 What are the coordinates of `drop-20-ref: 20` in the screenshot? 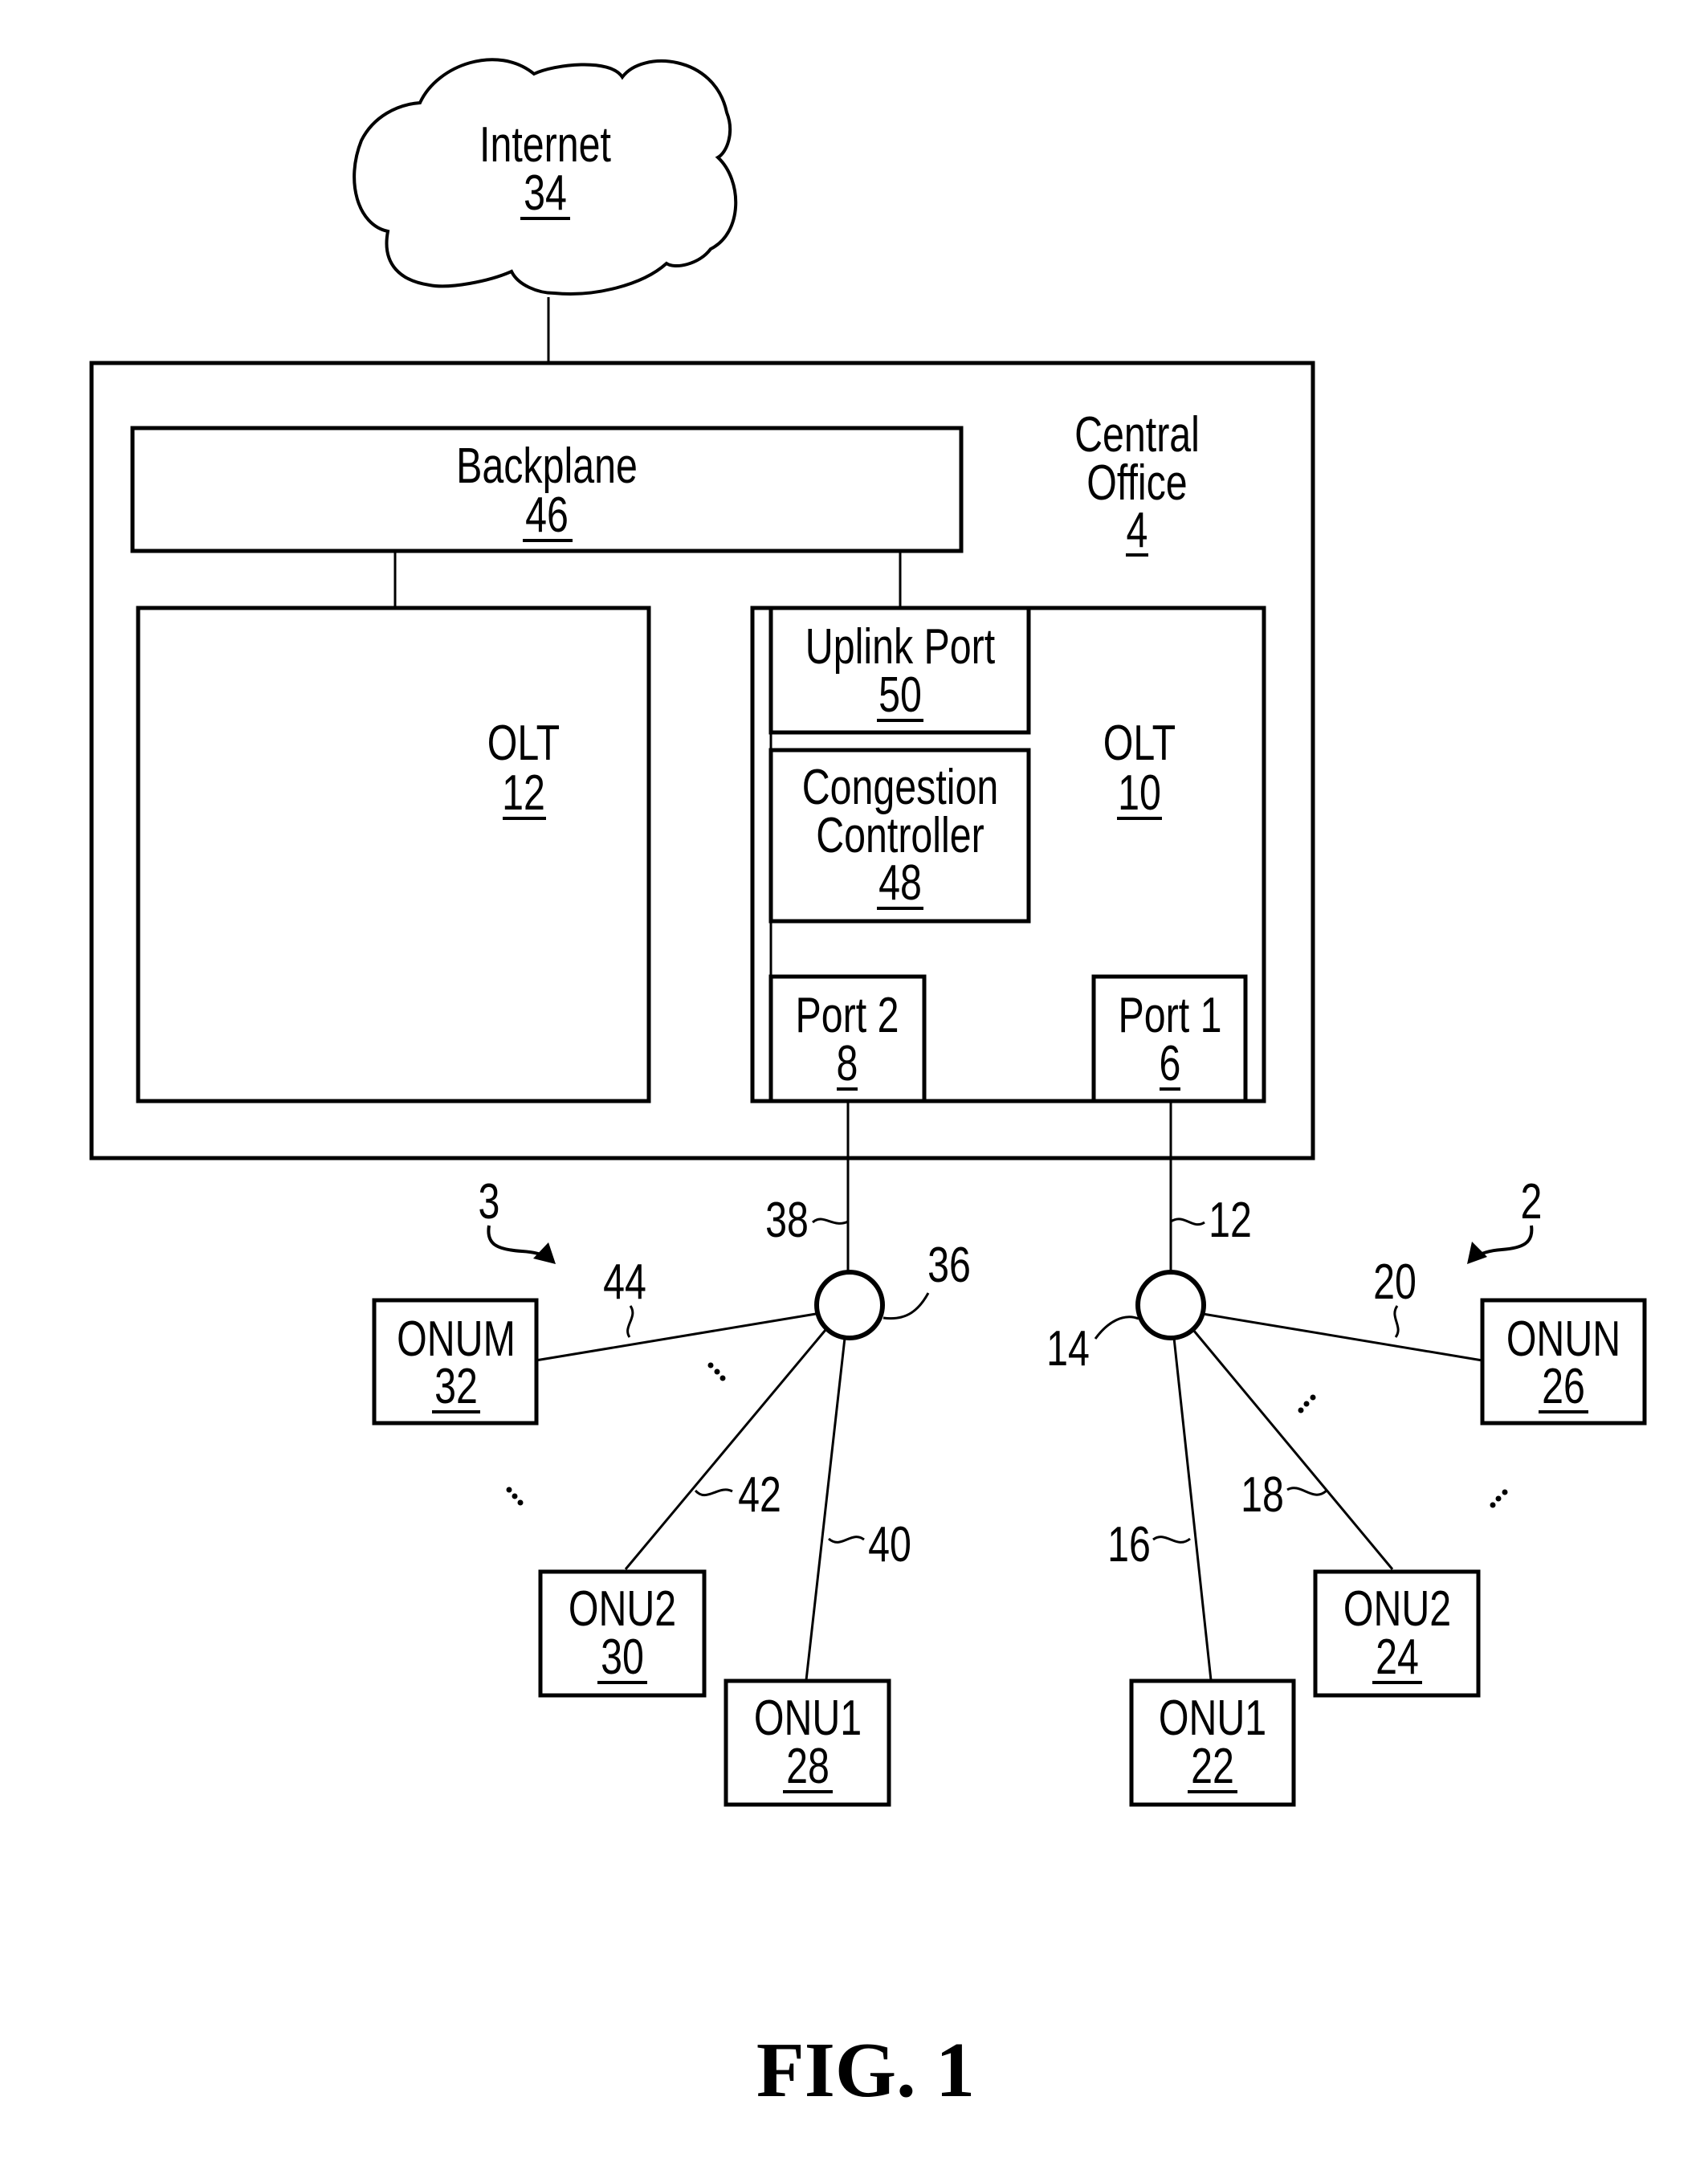 It's located at (1395, 1281).